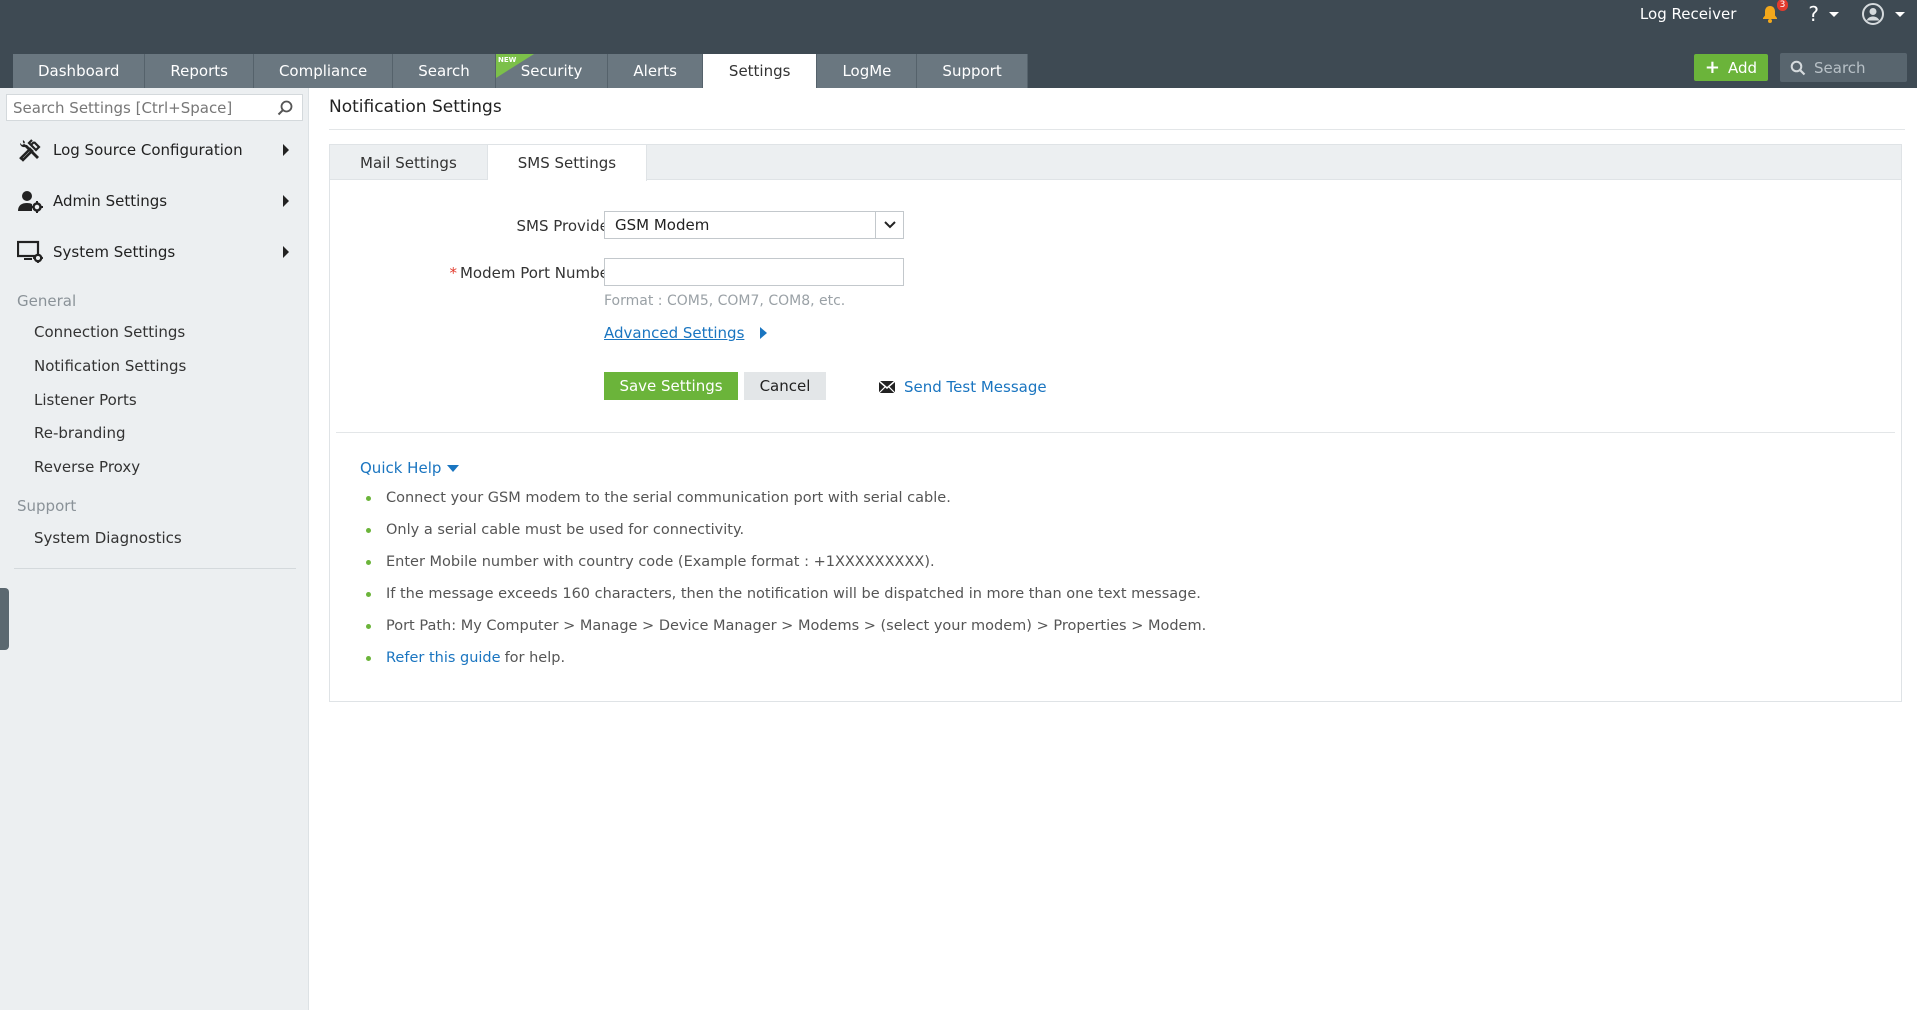  What do you see at coordinates (507, 60) in the screenshot?
I see `svg-text: NEW` at bounding box center [507, 60].